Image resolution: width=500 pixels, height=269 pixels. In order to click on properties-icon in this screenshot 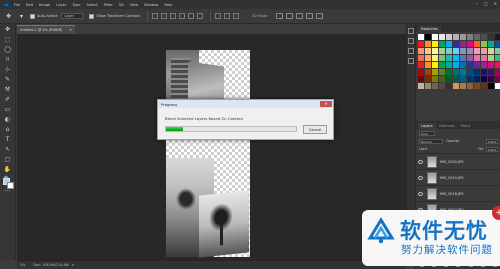, I will do `click(411, 41)`.